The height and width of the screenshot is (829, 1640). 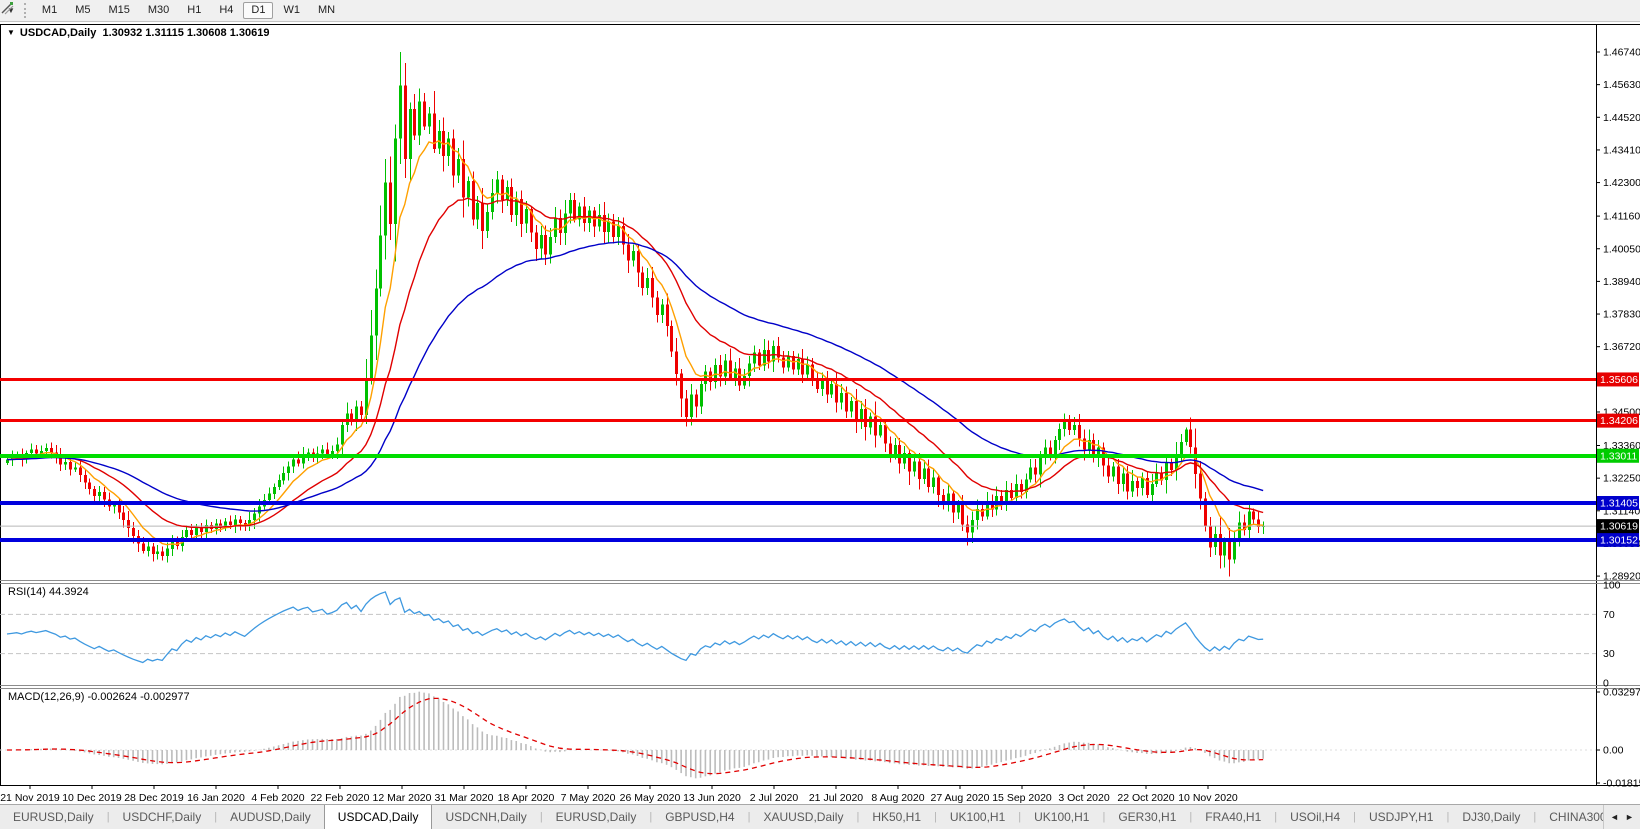 I want to click on tab-scroll-left-icon: ◄, so click(x=1614, y=817).